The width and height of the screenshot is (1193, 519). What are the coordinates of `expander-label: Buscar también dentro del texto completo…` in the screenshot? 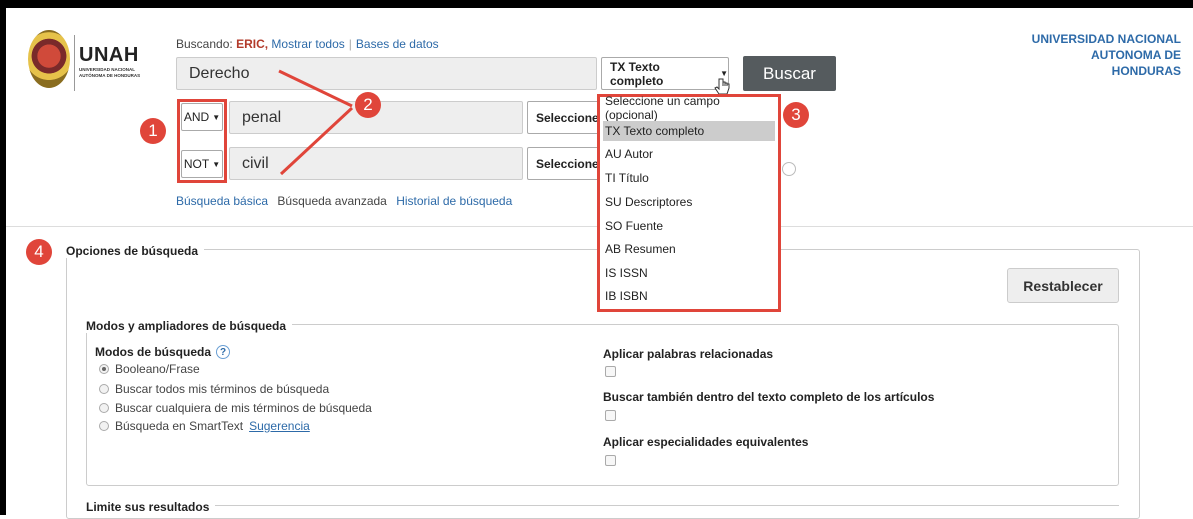 It's located at (769, 397).